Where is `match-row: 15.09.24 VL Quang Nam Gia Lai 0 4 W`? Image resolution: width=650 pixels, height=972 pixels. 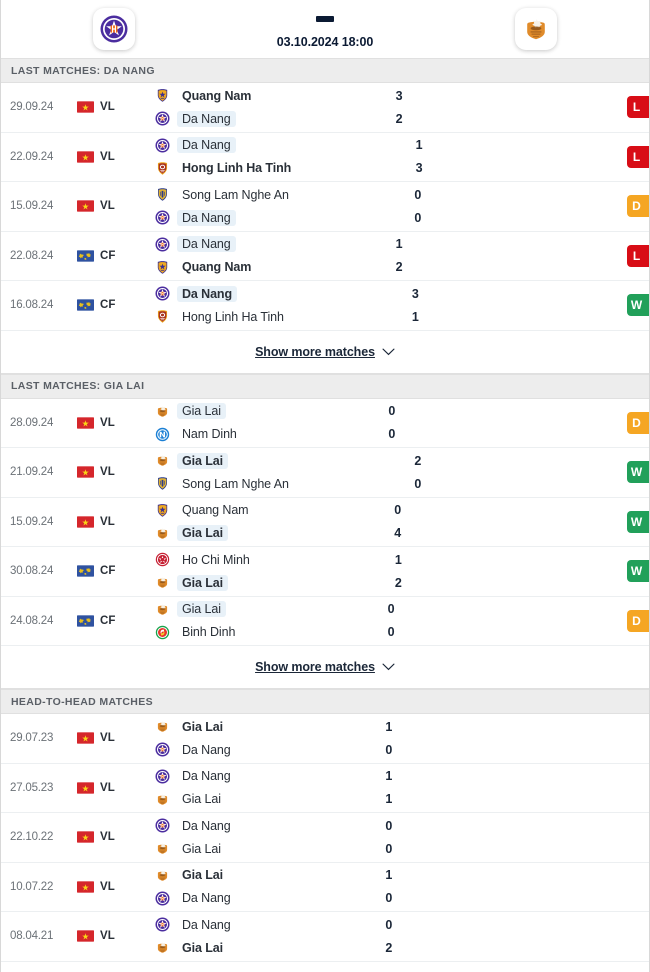 match-row: 15.09.24 VL Quang Nam Gia Lai 0 4 W is located at coordinates (325, 522).